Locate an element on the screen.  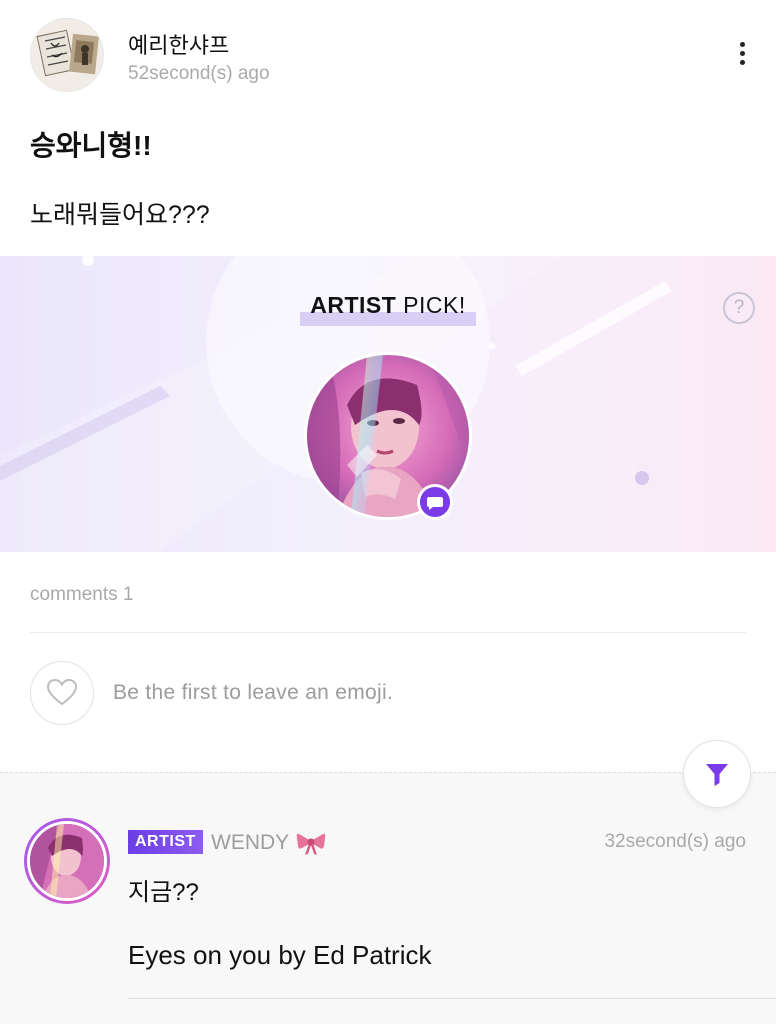
commenter-avatar is located at coordinates (67, 861).